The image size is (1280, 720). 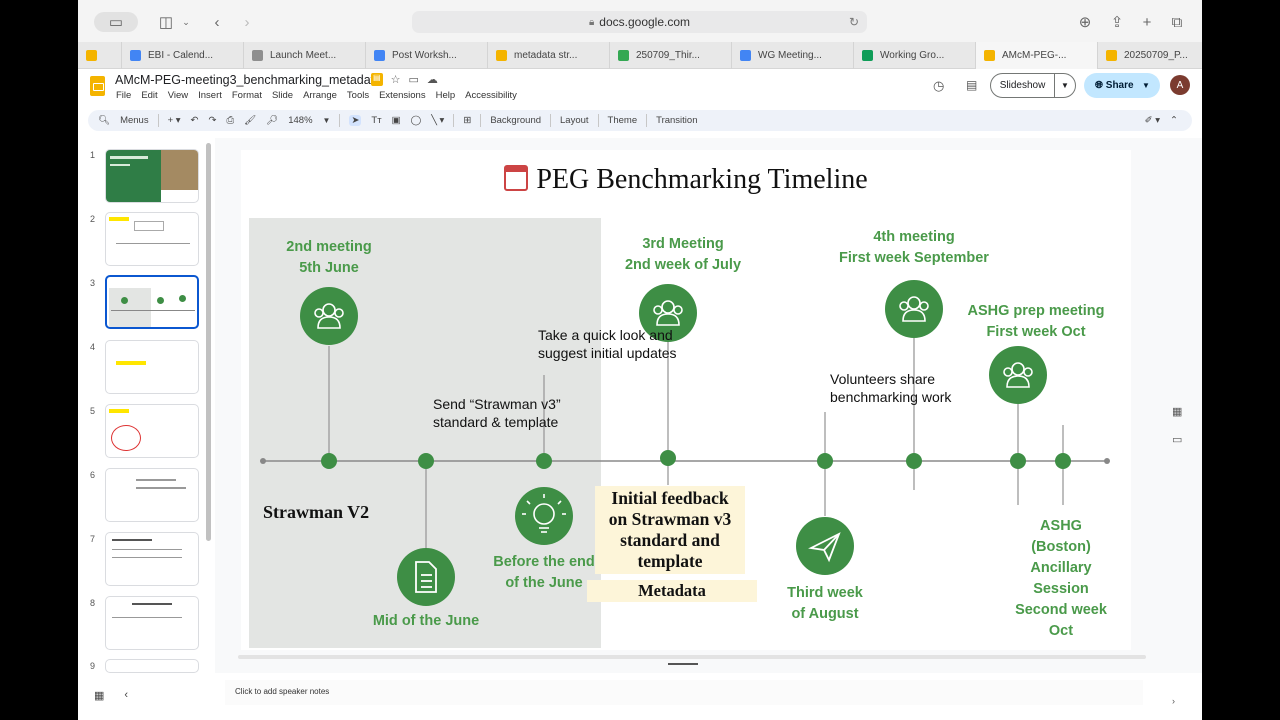 I want to click on cloud-status-icon: ☁︎, so click(x=432, y=79).